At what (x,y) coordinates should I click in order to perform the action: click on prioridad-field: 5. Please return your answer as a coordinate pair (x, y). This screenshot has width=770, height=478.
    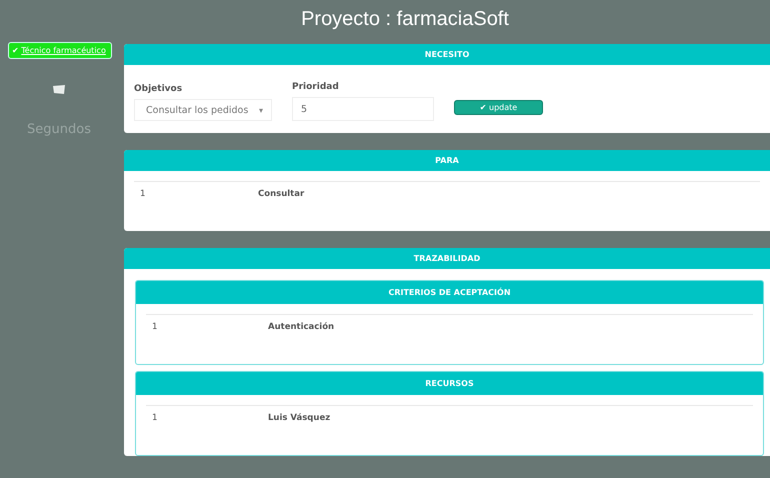
    Looking at the image, I should click on (363, 109).